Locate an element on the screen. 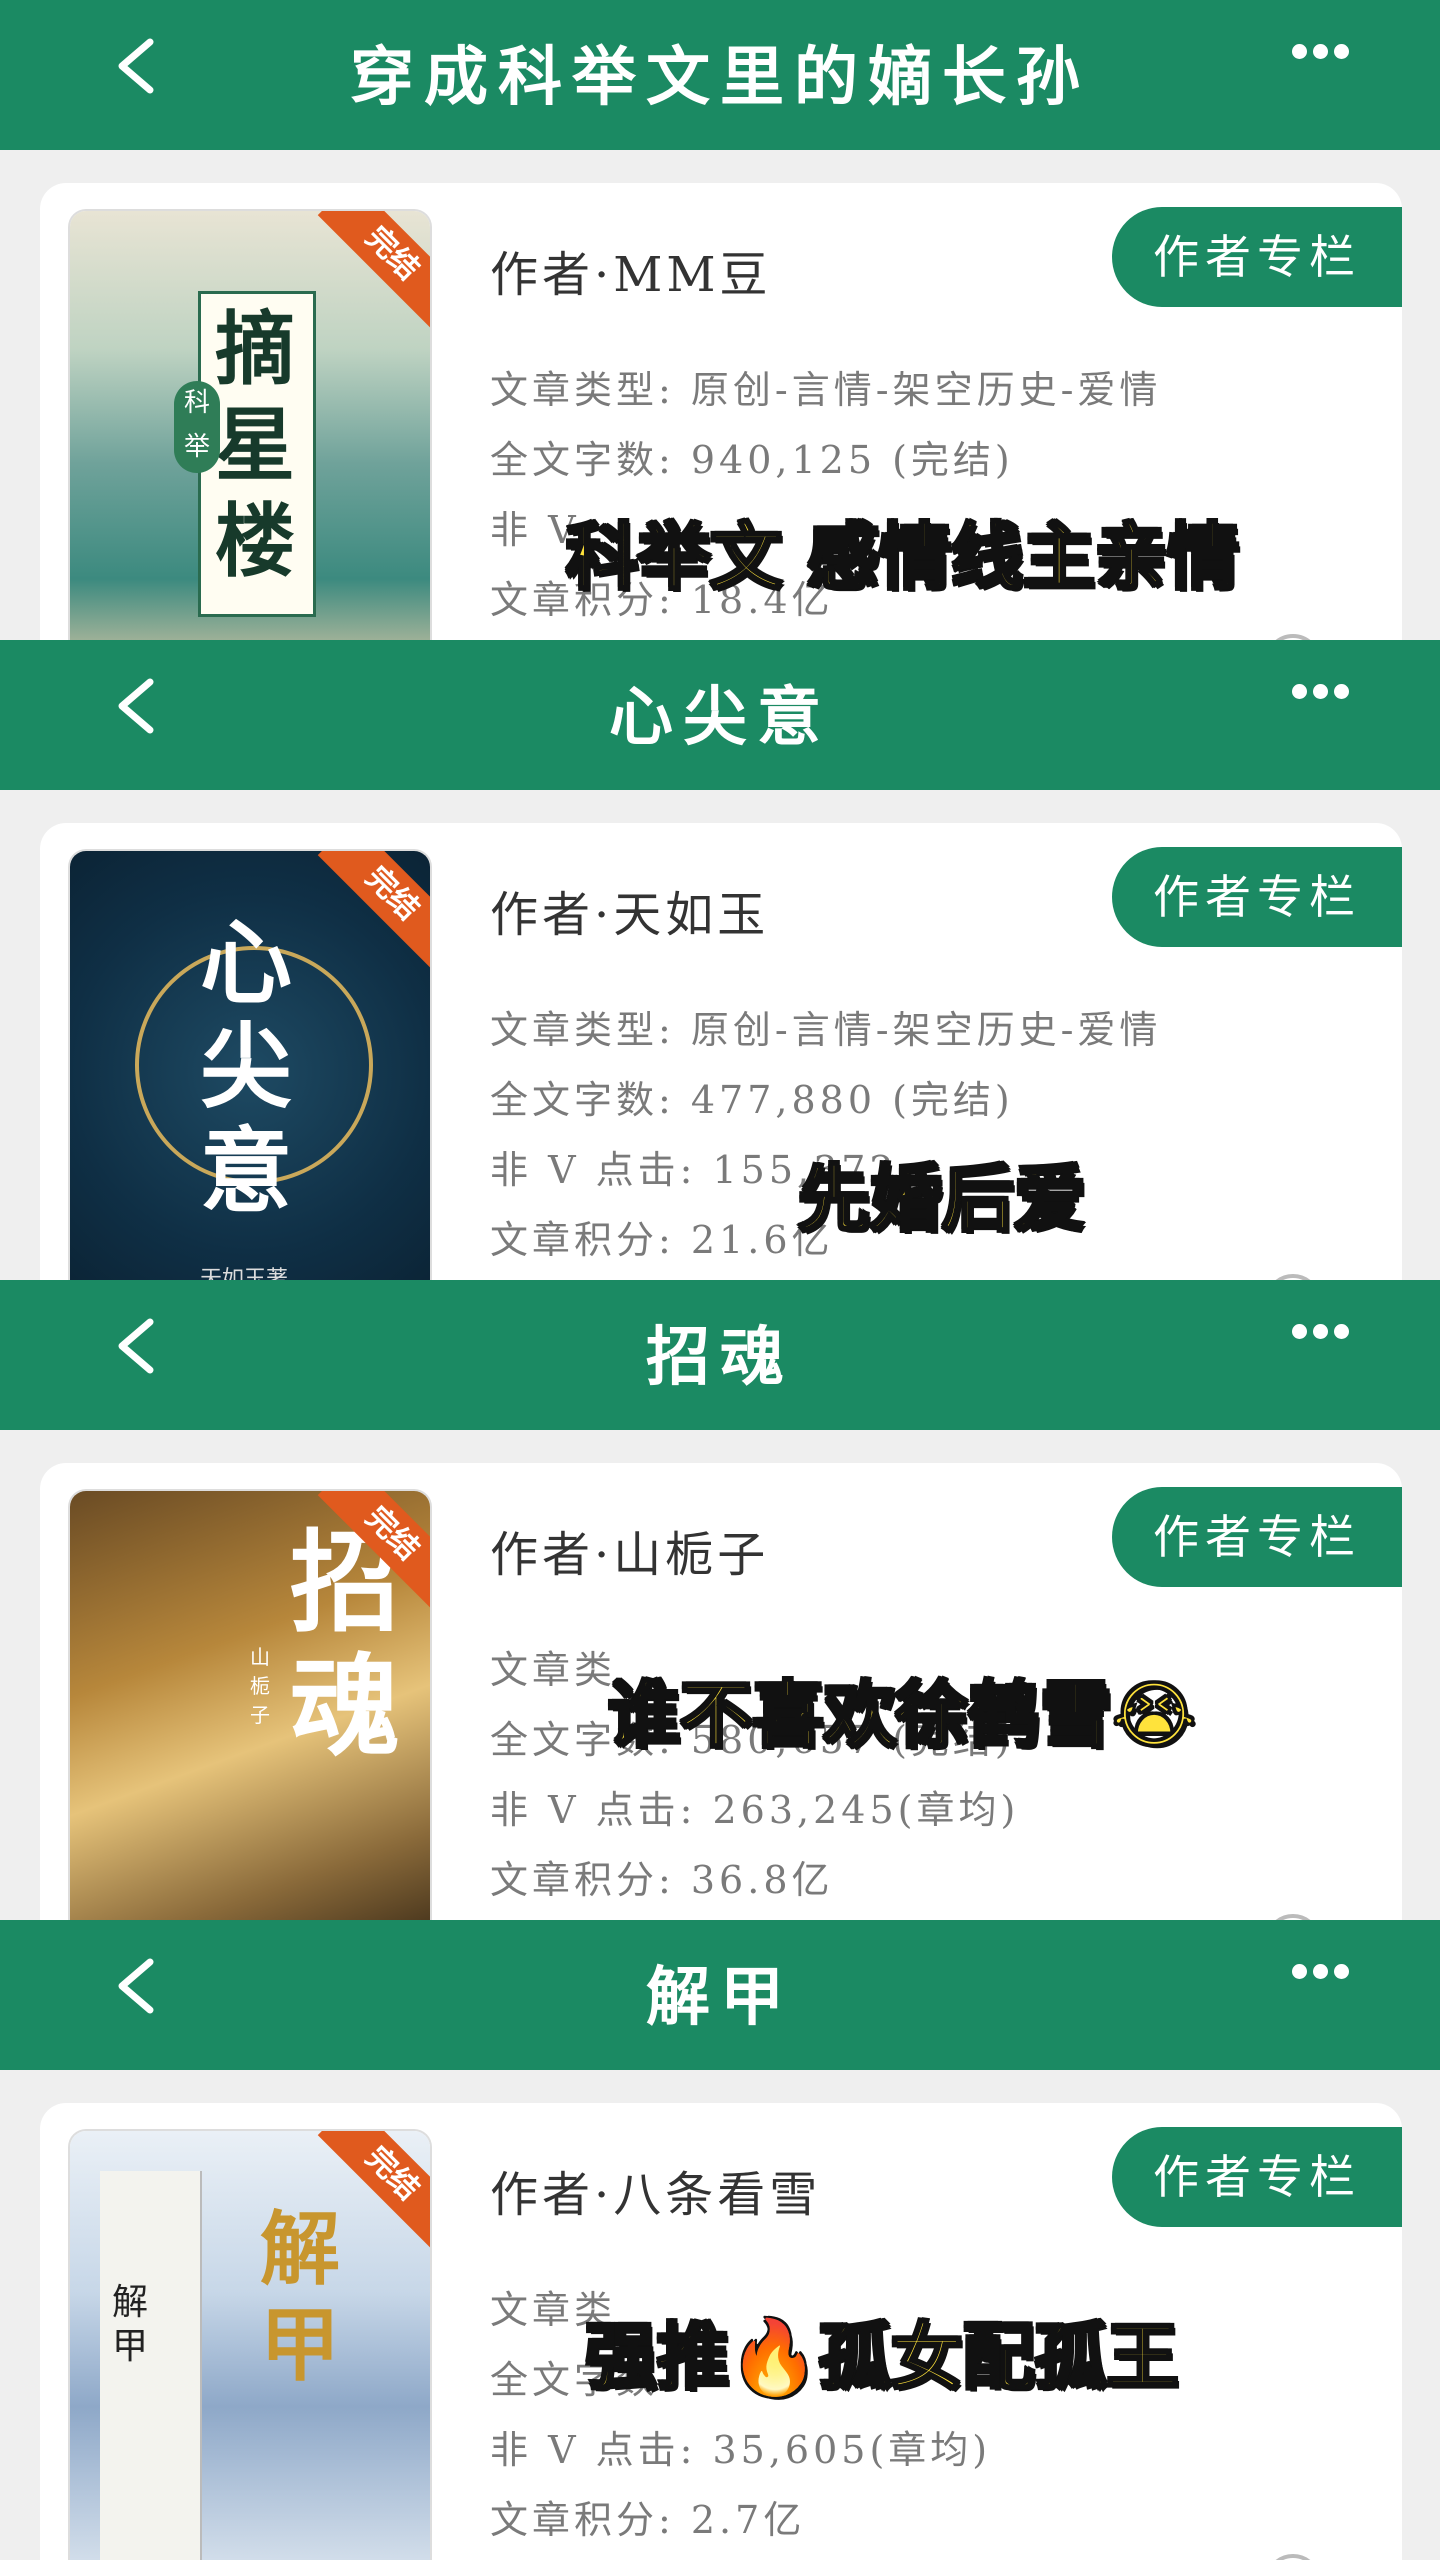 The width and height of the screenshot is (1440, 2560). page-title: 穿成科举文里的嫡长孙 is located at coordinates (720, 77).